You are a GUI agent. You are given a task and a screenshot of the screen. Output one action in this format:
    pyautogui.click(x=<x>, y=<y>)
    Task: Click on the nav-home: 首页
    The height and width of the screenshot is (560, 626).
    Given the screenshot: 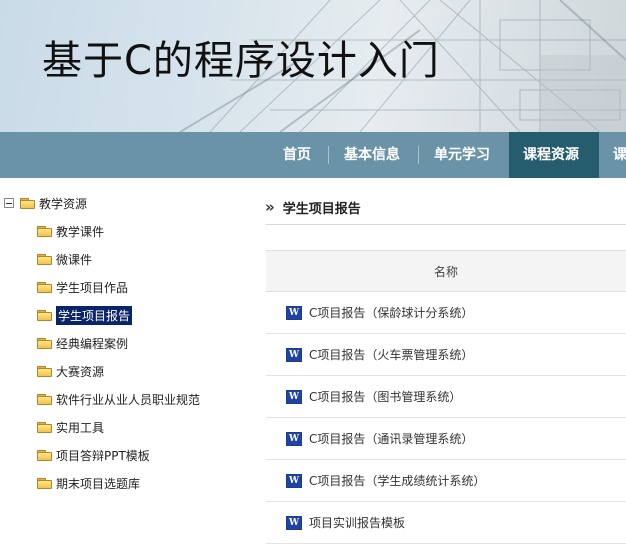 What is the action you would take?
    pyautogui.click(x=297, y=155)
    